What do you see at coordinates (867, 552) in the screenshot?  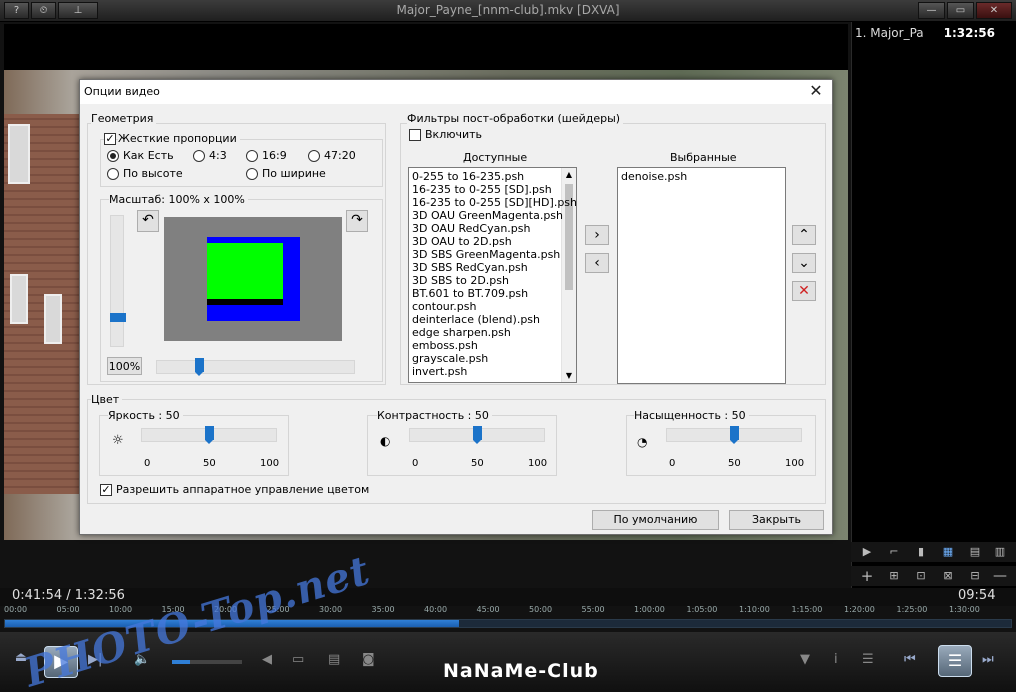 I see `play-icon: ▶` at bounding box center [867, 552].